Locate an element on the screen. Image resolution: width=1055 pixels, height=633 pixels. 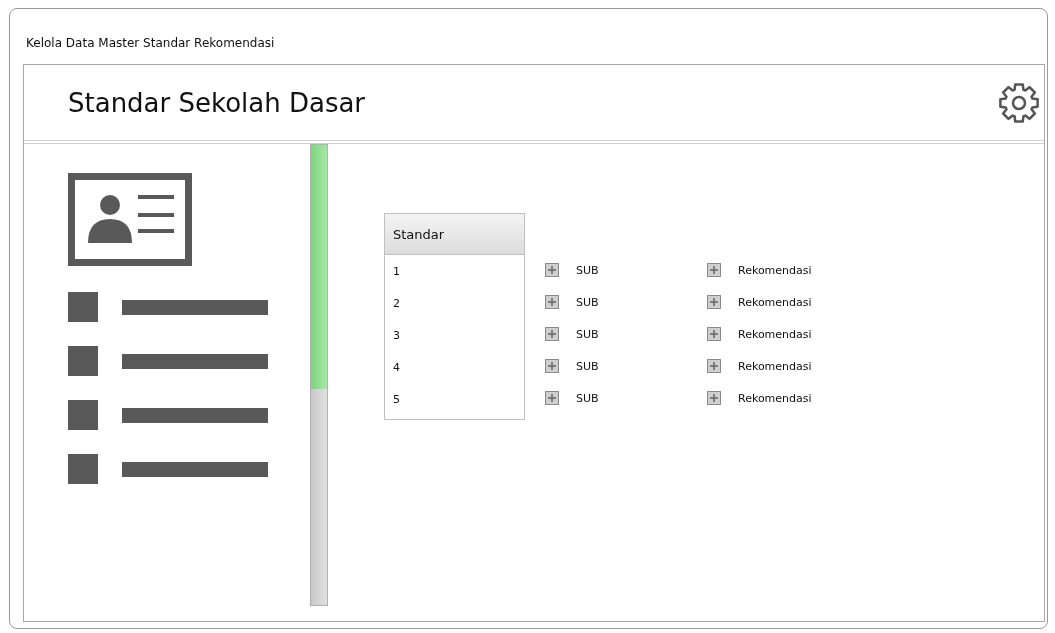
table-cell: 4 is located at coordinates (454, 367).